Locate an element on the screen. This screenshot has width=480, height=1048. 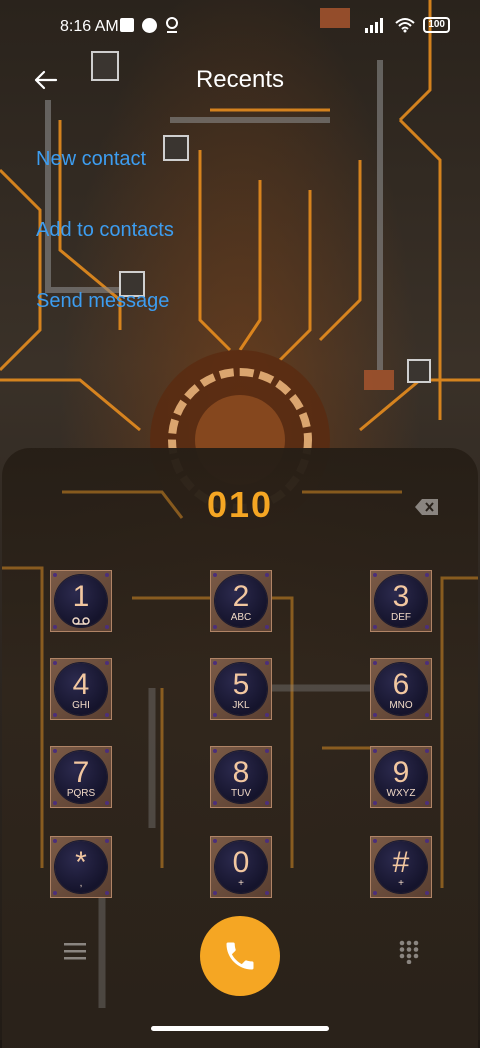
notification-icons is located at coordinates (149, 25).